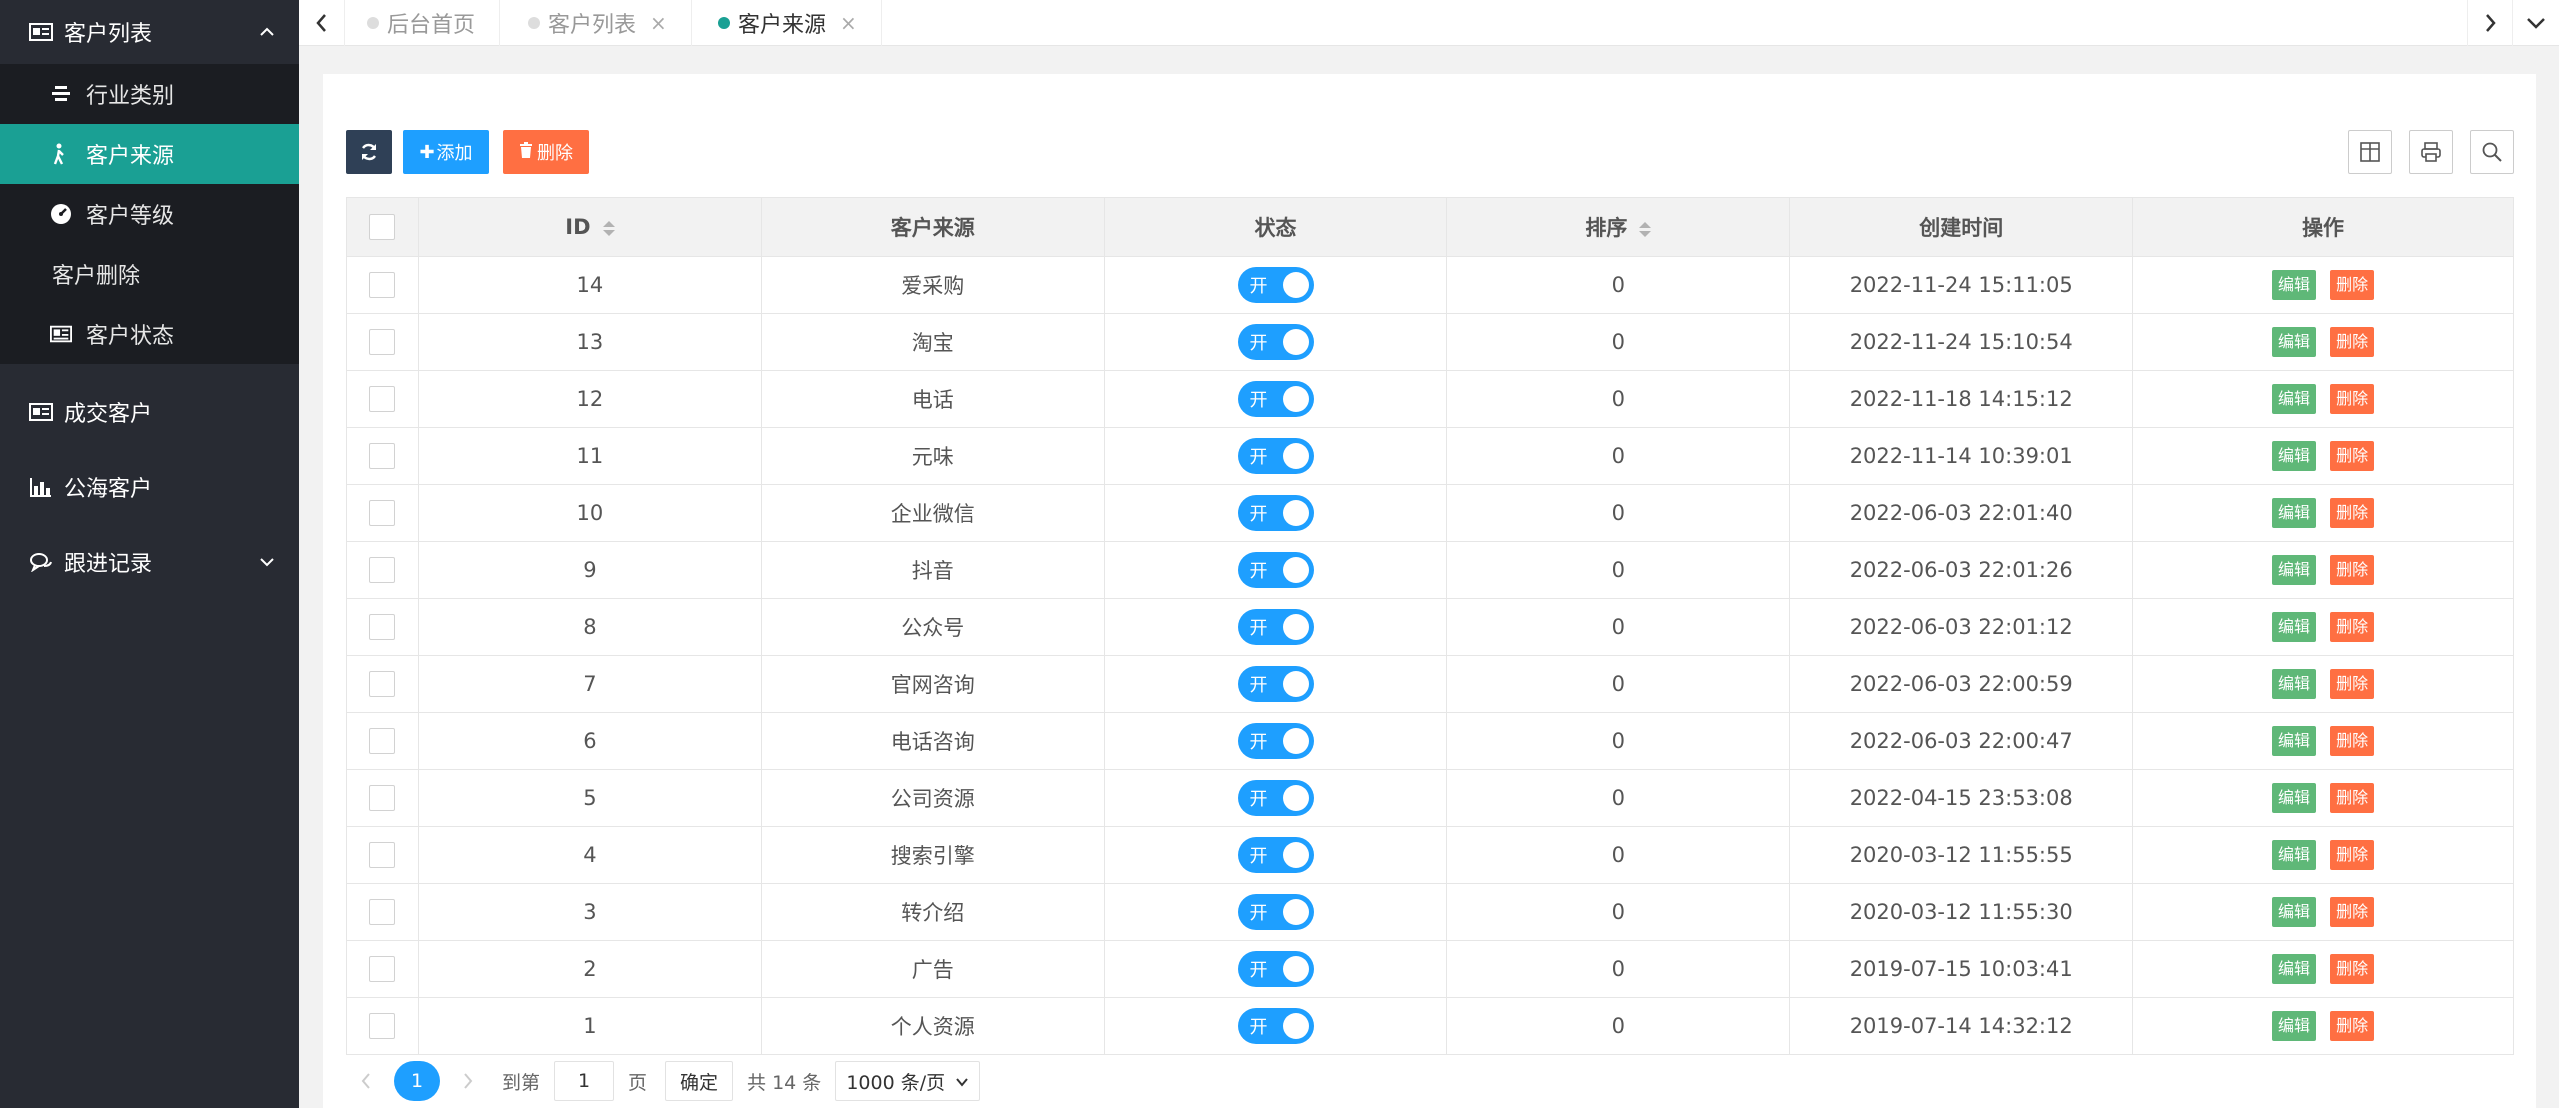 The width and height of the screenshot is (2559, 1108). I want to click on nav-group-deal-customers: 成交客户, so click(149, 411).